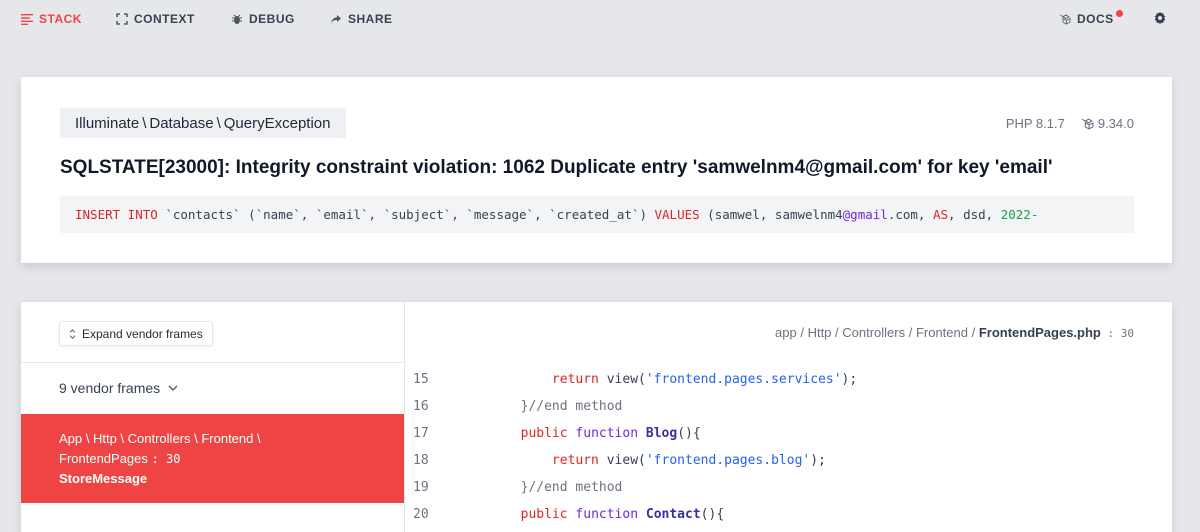  I want to click on tab-context: CONTEXT, so click(155, 19).